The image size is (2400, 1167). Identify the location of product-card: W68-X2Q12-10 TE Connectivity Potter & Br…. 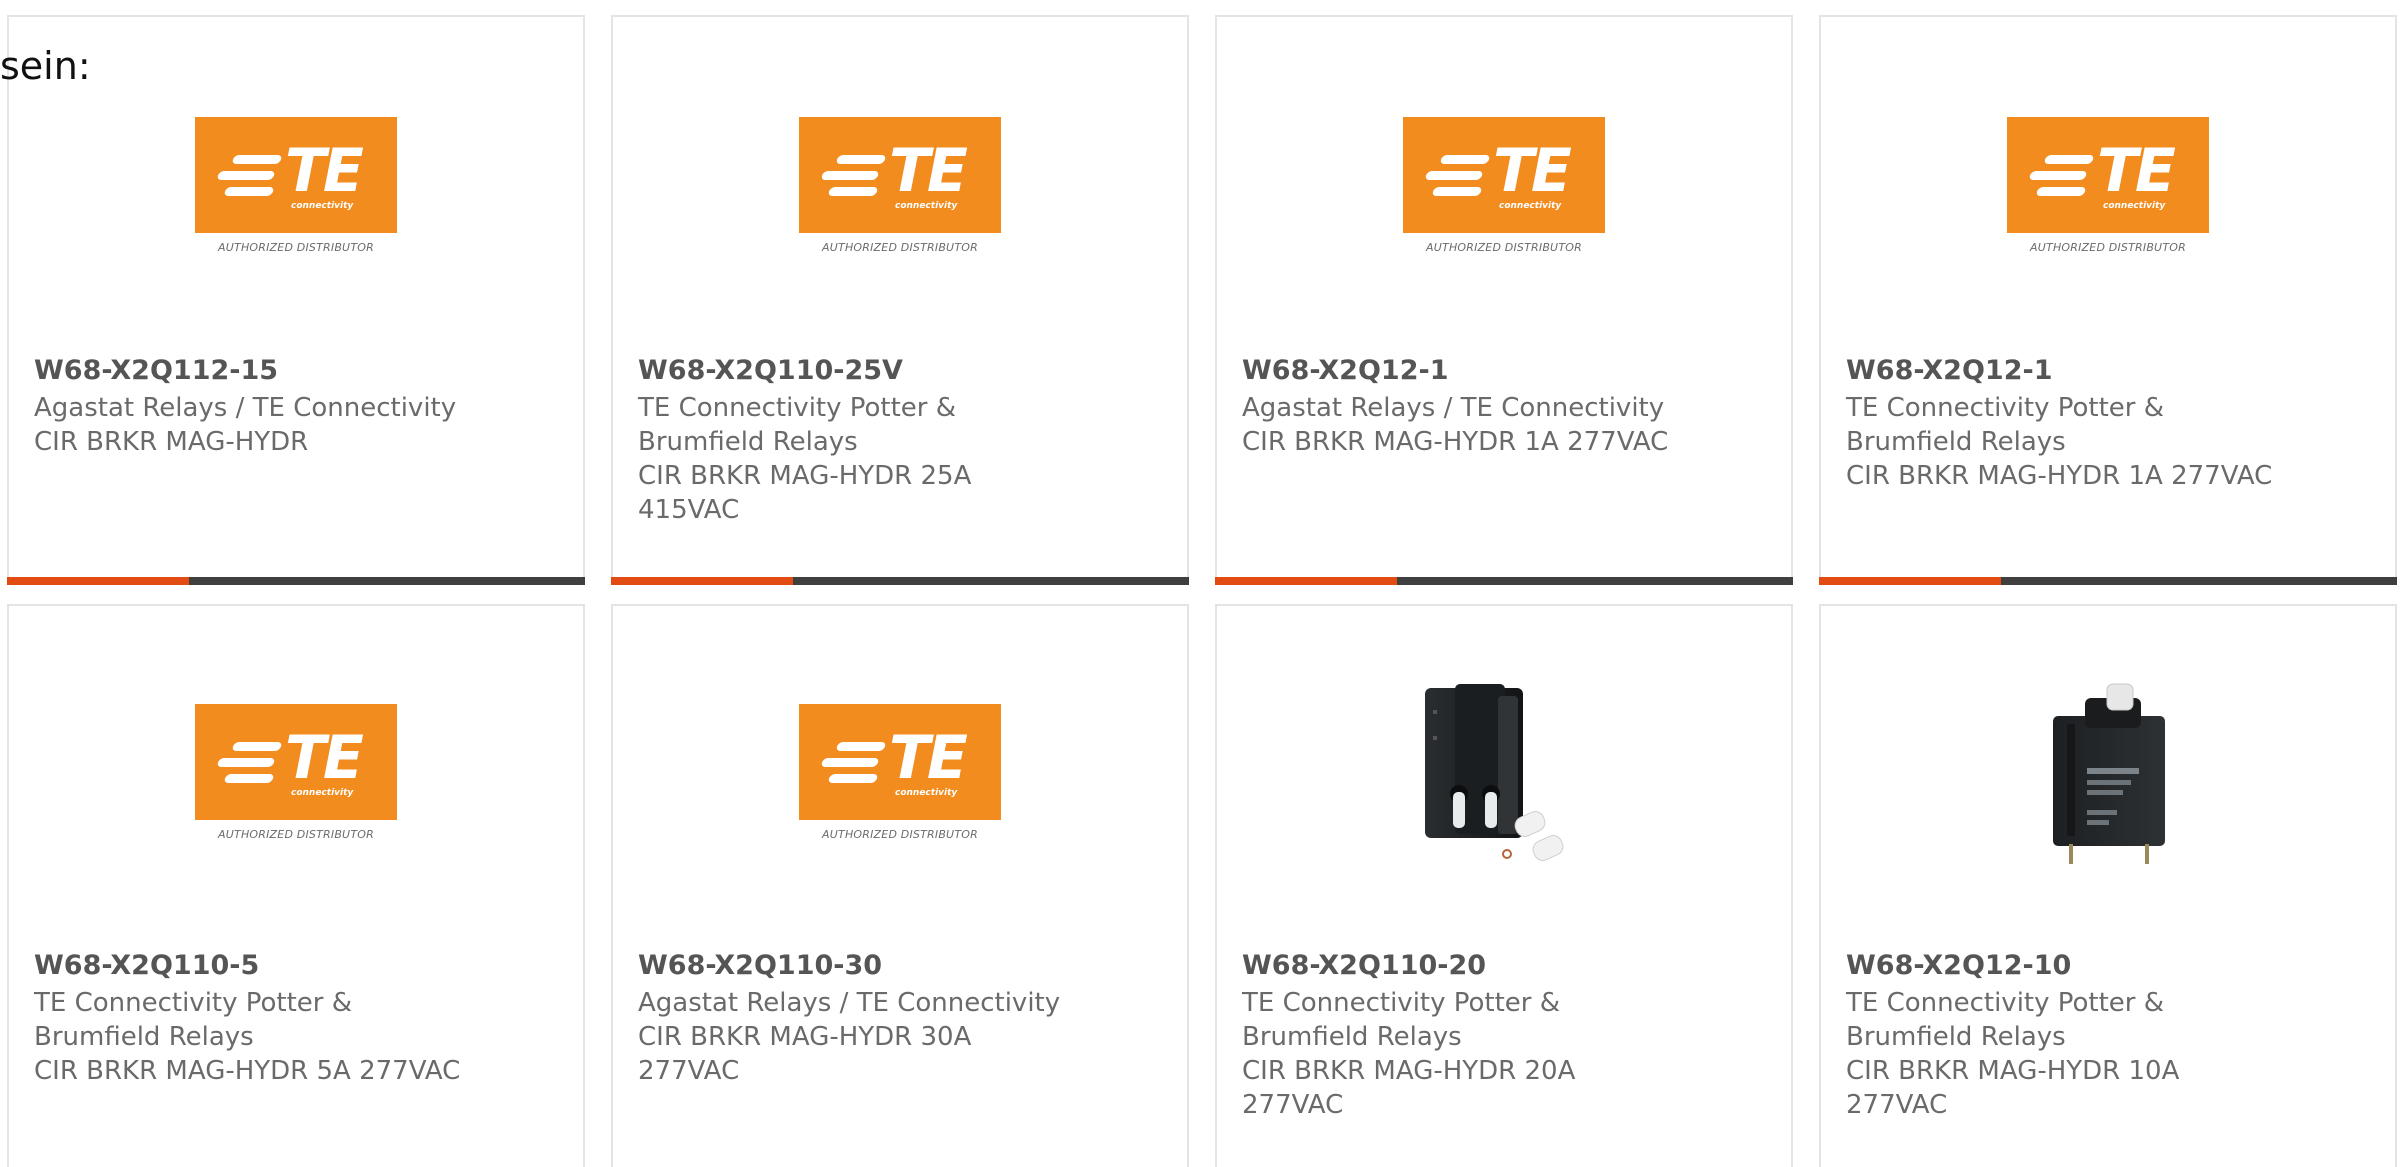
(2108, 885).